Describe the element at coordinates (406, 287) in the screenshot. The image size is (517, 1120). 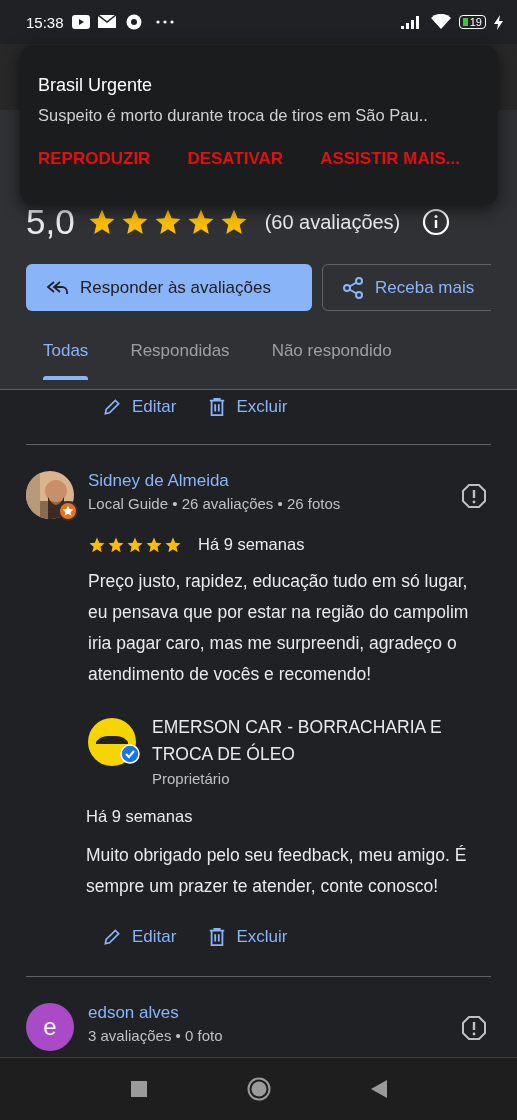
I see `share-button: Receba mais` at that location.